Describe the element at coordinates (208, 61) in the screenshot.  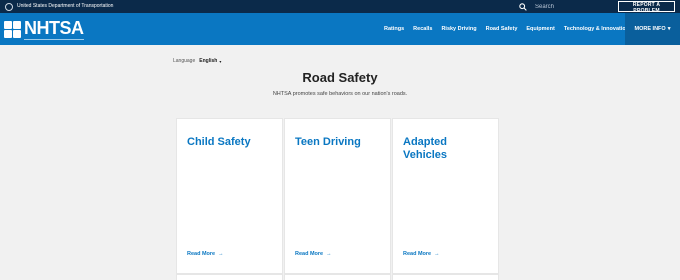
I see `language-value: English` at that location.